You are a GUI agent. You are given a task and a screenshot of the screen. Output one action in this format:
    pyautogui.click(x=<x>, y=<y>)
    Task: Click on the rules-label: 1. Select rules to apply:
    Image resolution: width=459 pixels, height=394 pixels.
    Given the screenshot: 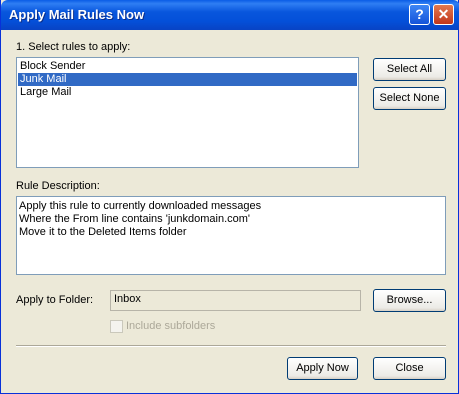 What is the action you would take?
    pyautogui.click(x=73, y=47)
    